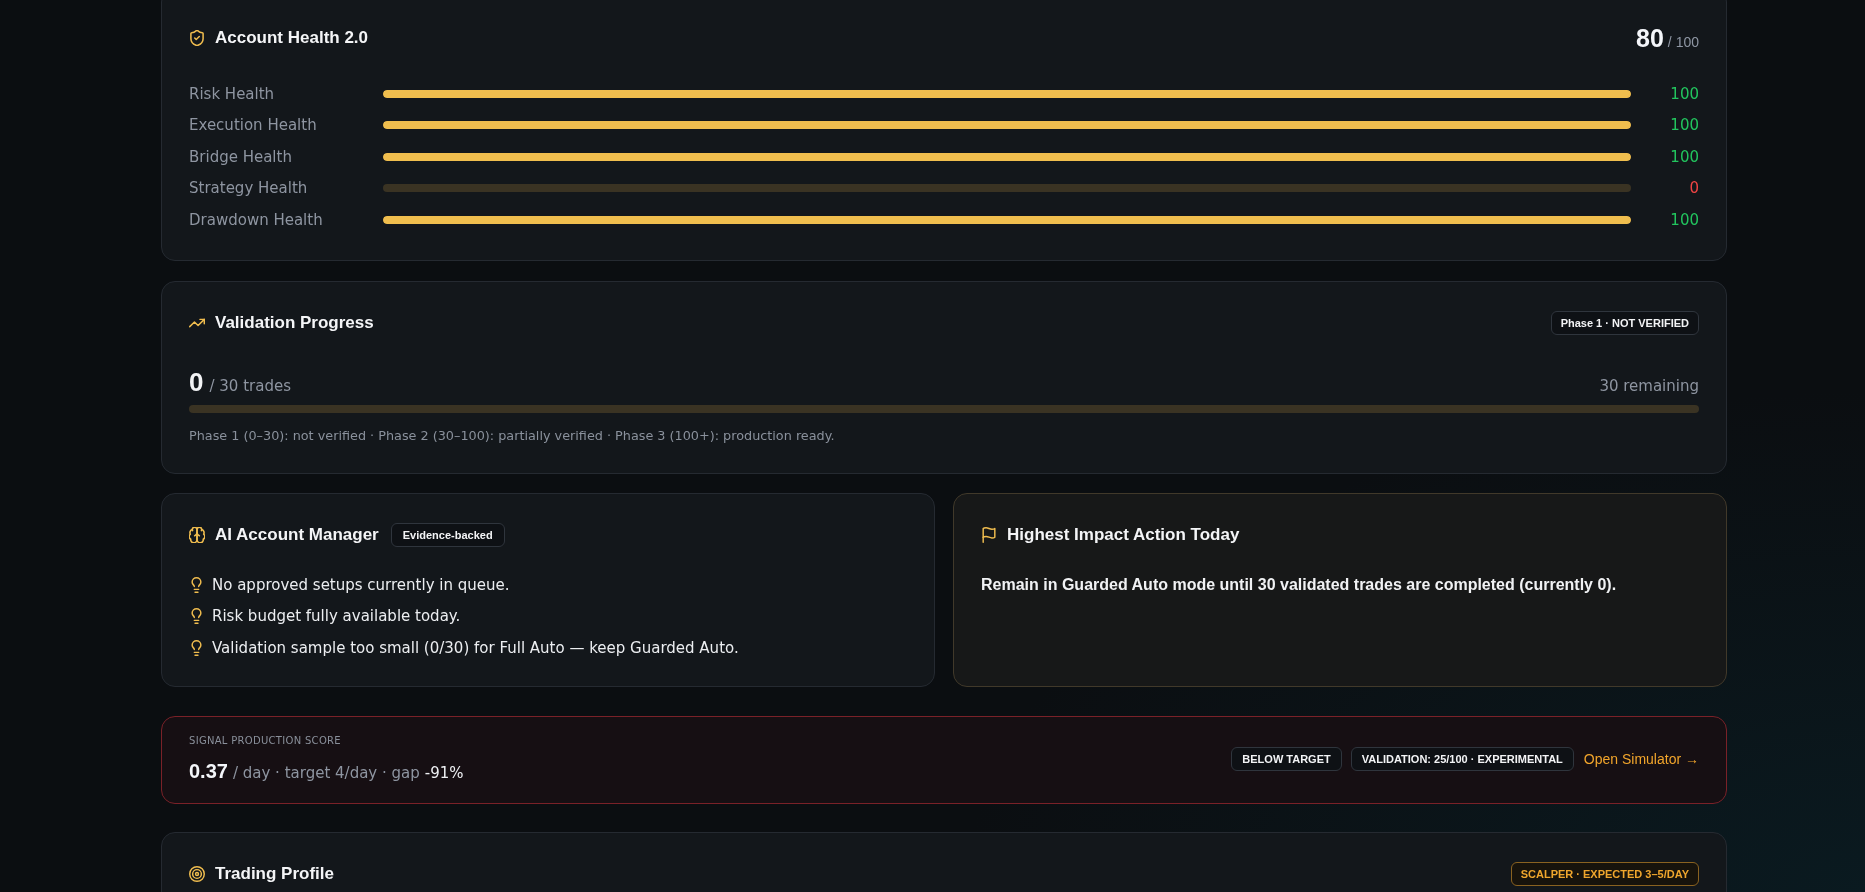  Describe the element at coordinates (1604, 873) in the screenshot. I see `profile-badge: SCALPER · EXPECTED 3–5/DAY` at that location.